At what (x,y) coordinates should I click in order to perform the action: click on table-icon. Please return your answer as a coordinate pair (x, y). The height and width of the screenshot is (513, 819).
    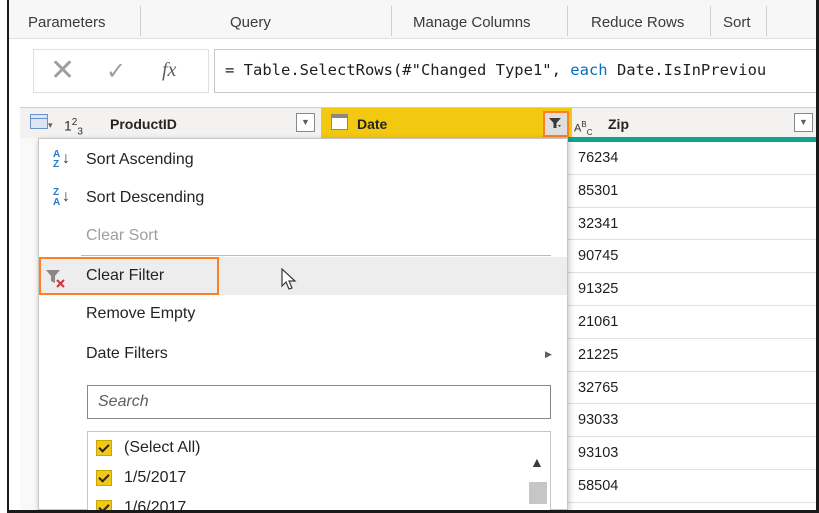
    Looking at the image, I should click on (39, 121).